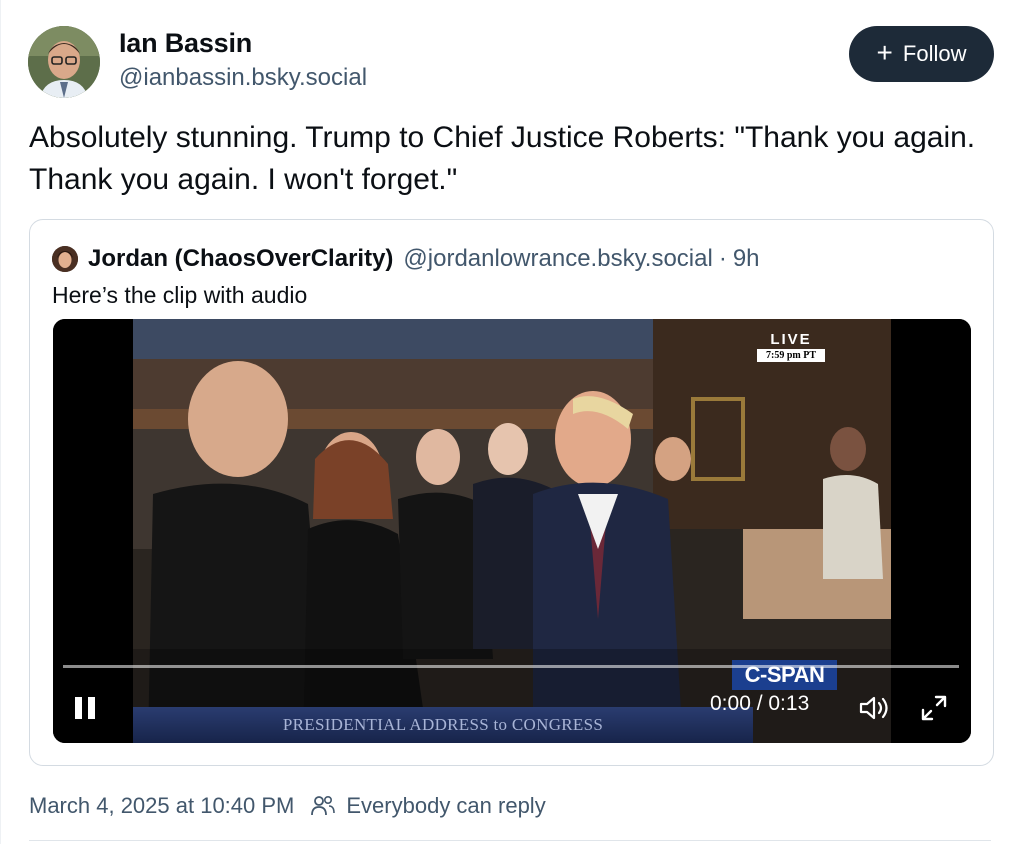 This screenshot has height=844, width=1020. I want to click on pause-icon, so click(88, 710).